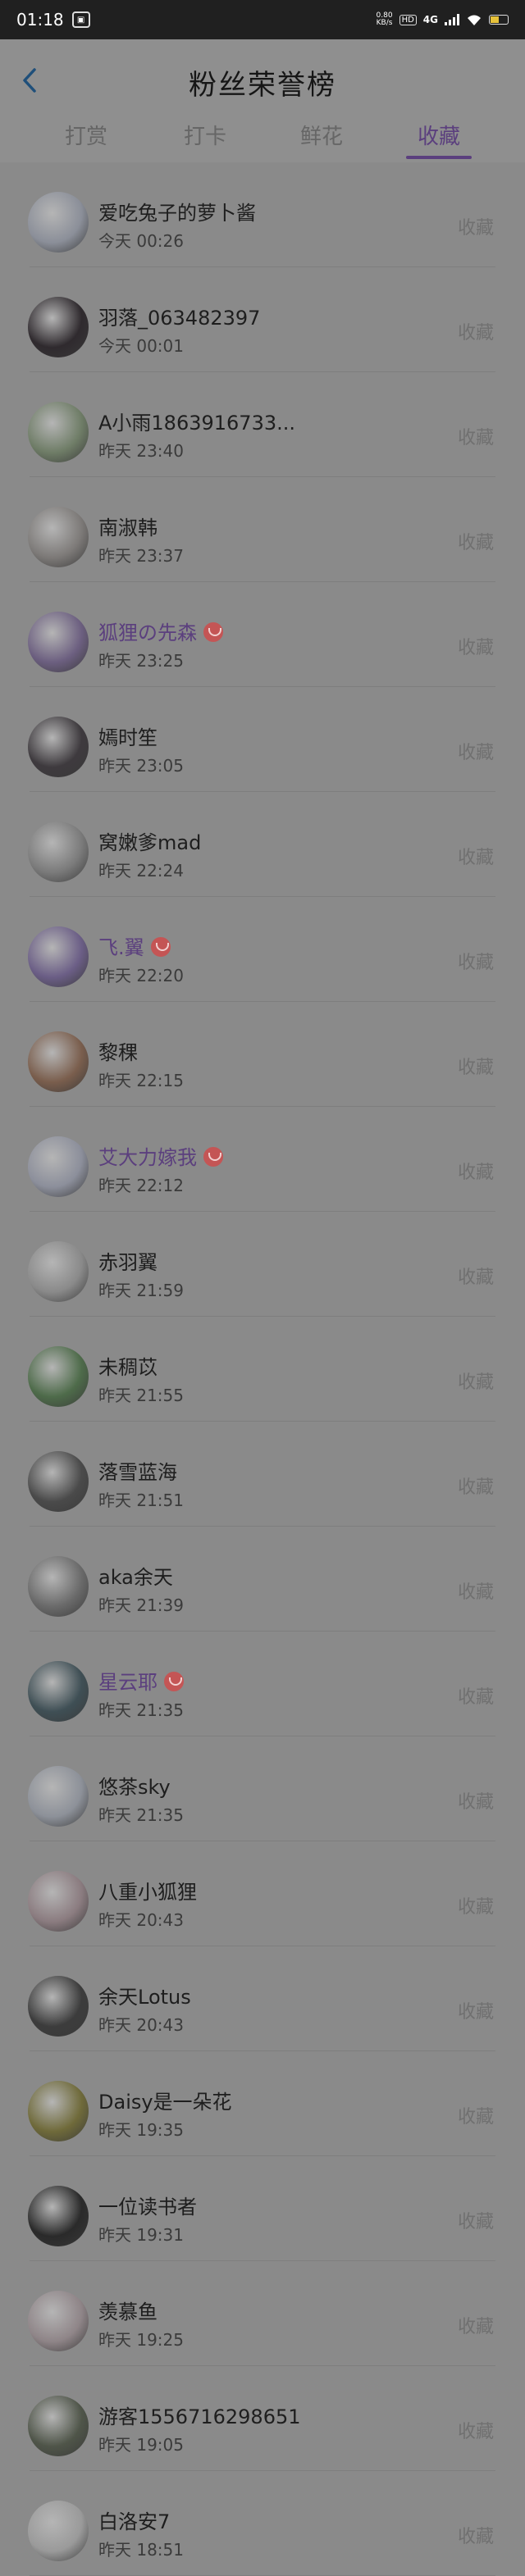 Image resolution: width=525 pixels, height=2576 pixels. I want to click on fan-row: 黎稞 昨天 22:15 收藏, so click(263, 1054).